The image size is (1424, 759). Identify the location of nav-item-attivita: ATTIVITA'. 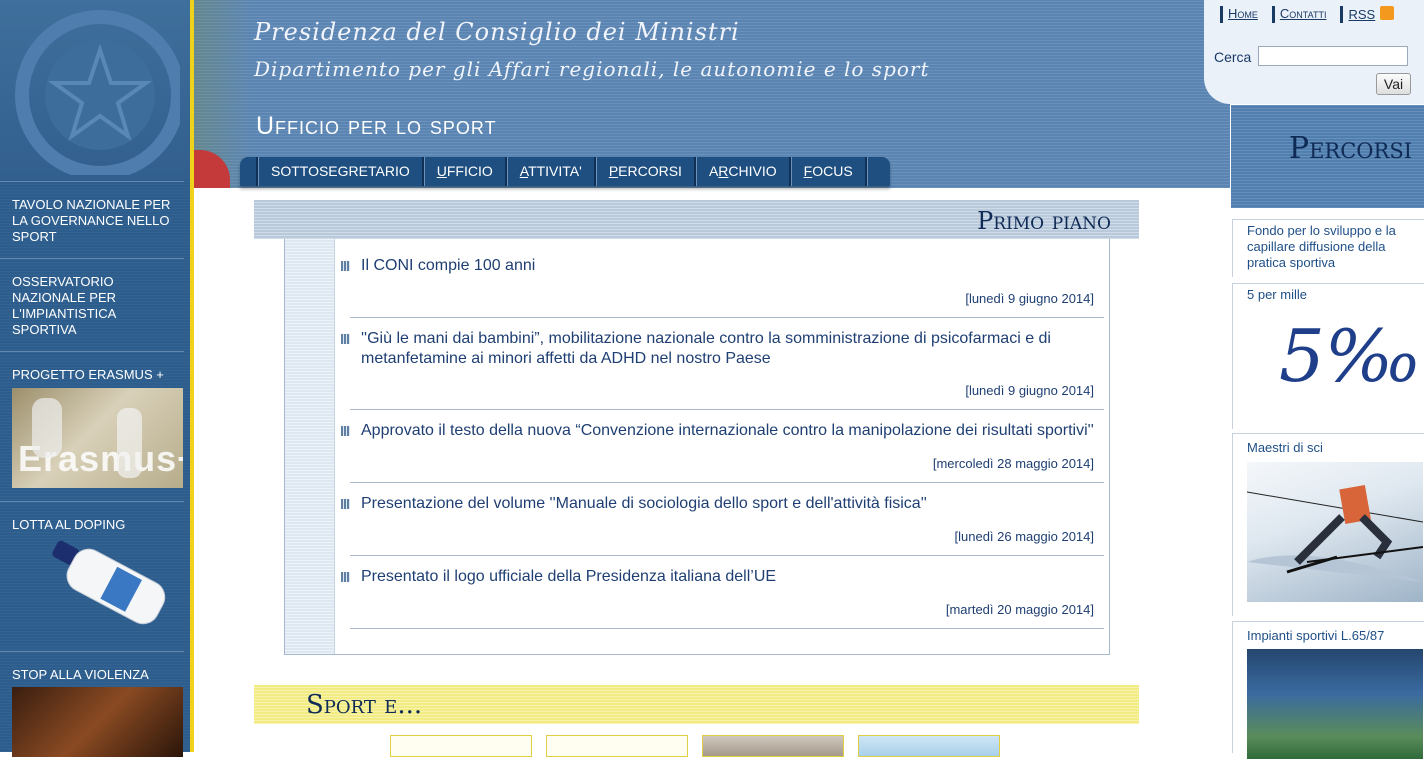
(551, 171).